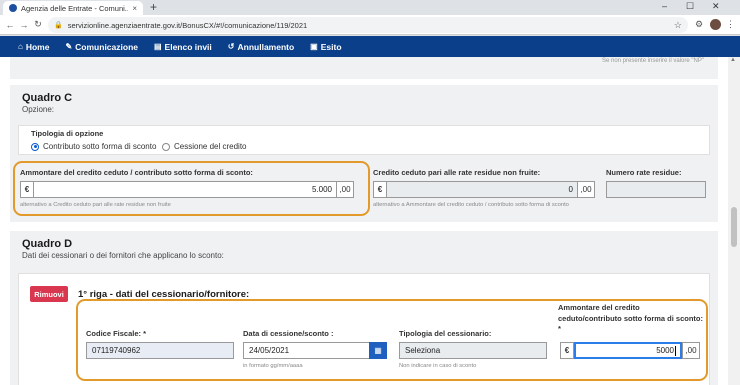 This screenshot has height=385, width=740. I want to click on amm-label-required: *, so click(559, 328).